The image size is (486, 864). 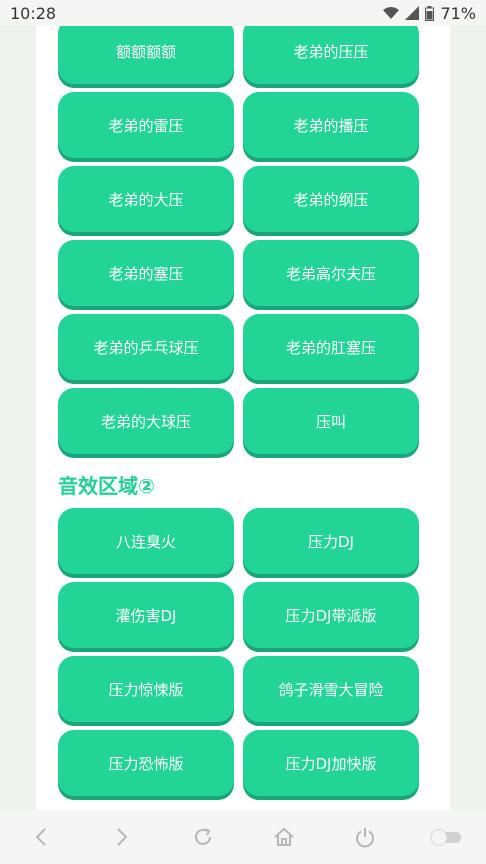 I want to click on sound-button: 老弟的乒乓球压, so click(x=146, y=347).